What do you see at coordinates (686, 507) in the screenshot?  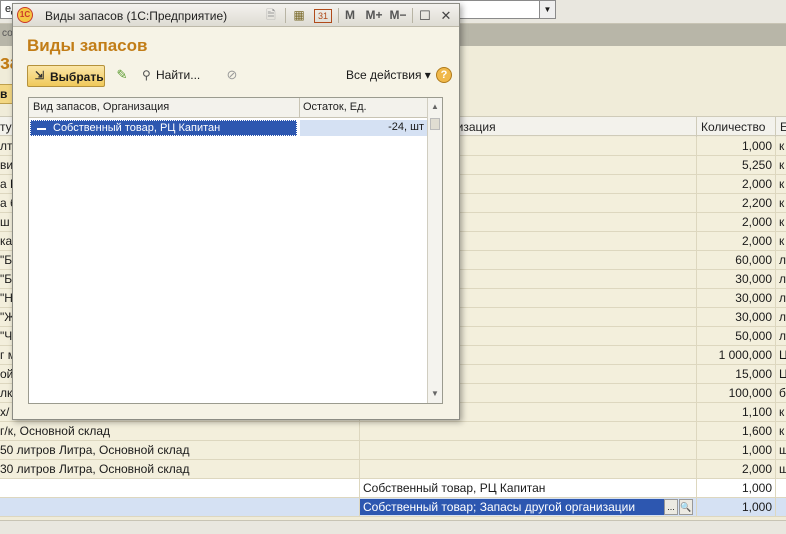 I see `open-search-icon: 🔍` at bounding box center [686, 507].